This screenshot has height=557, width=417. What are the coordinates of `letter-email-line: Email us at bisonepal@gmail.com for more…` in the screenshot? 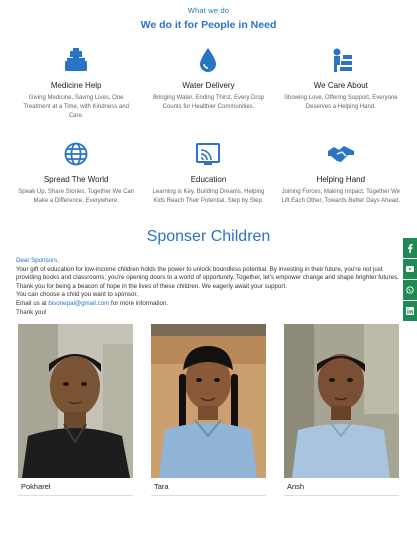 It's located at (208, 304).